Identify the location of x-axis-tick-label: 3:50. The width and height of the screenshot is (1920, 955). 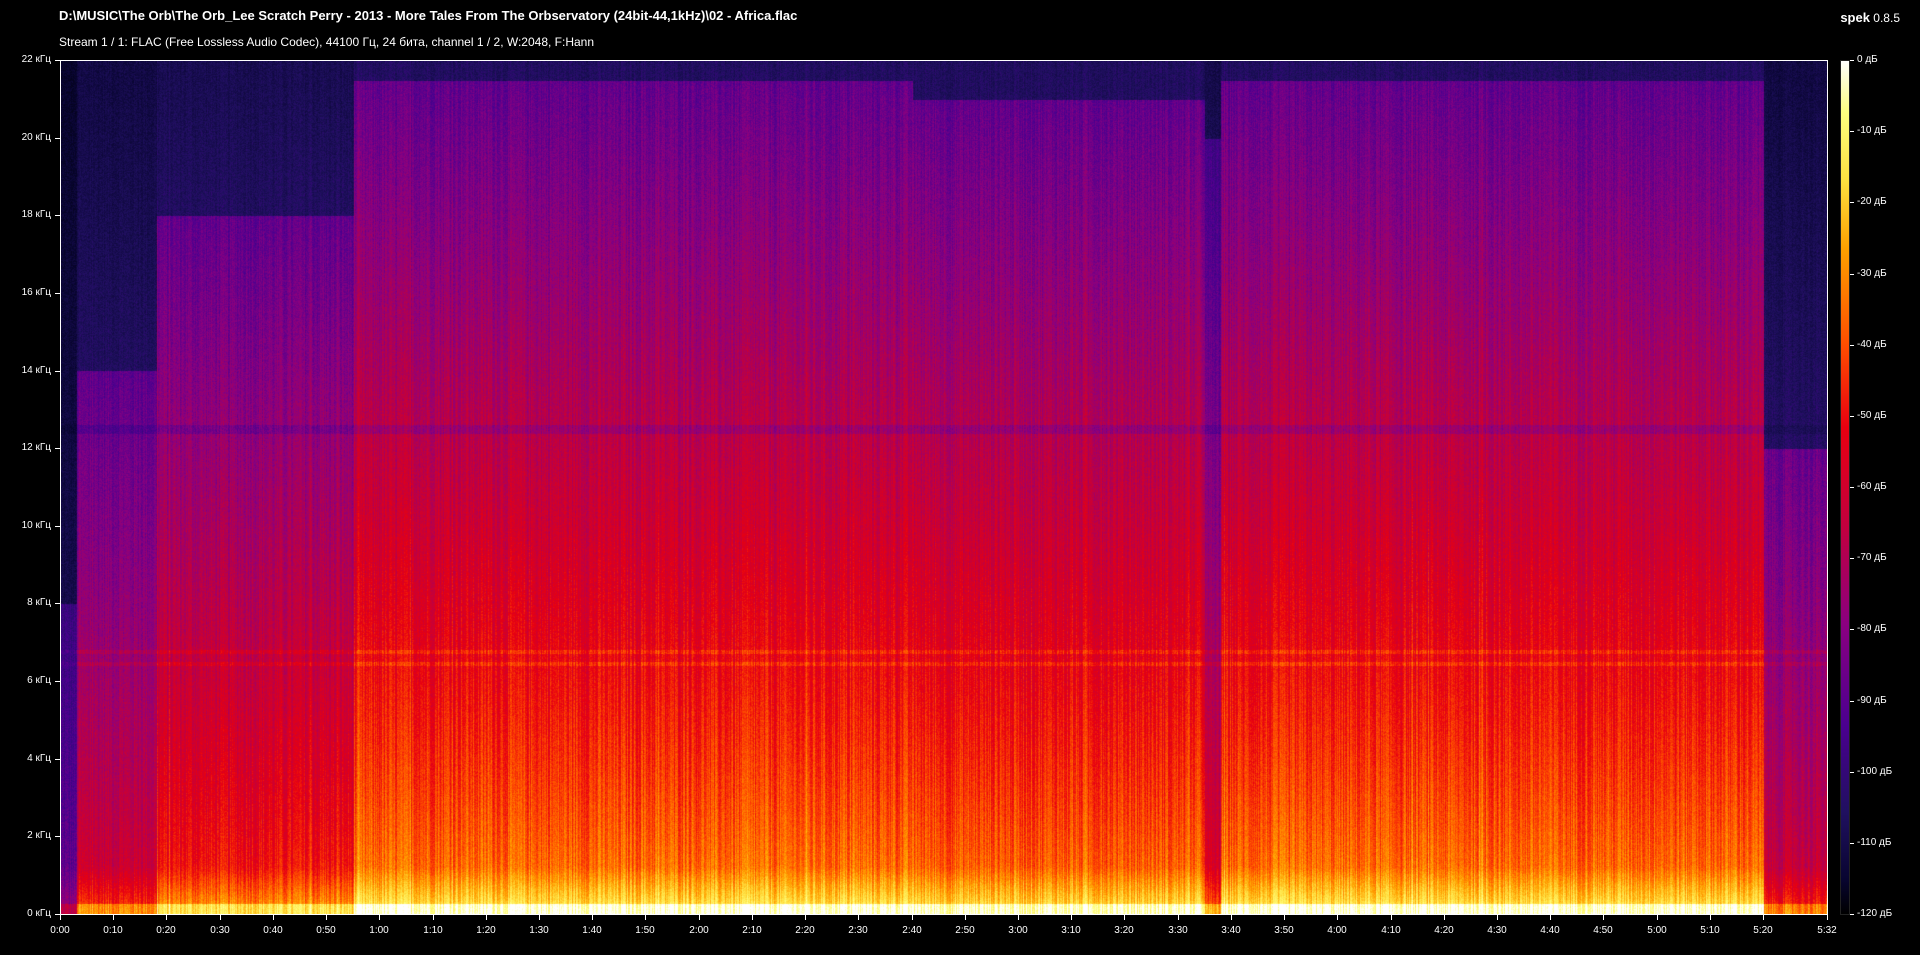
(1284, 930).